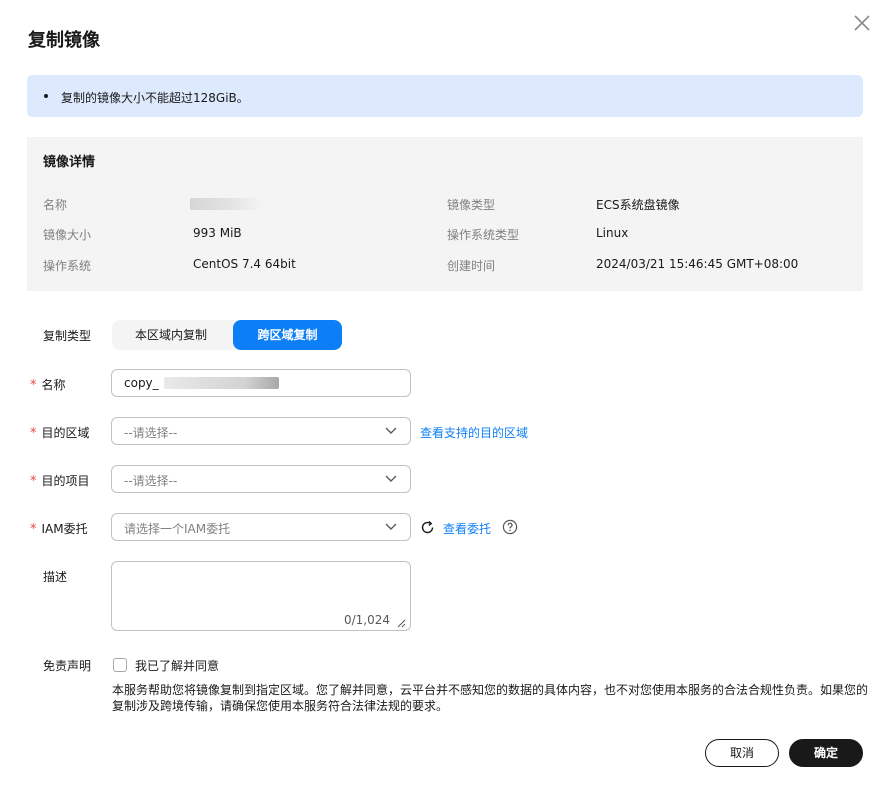 This screenshot has height=795, width=892. Describe the element at coordinates (59, 529) in the screenshot. I see `iam-field-label: * IAM委托` at that location.